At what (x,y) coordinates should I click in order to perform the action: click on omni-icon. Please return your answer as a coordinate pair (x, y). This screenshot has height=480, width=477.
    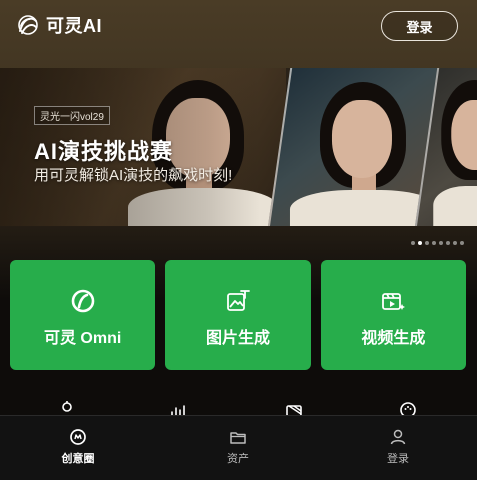
    Looking at the image, I should click on (82, 301).